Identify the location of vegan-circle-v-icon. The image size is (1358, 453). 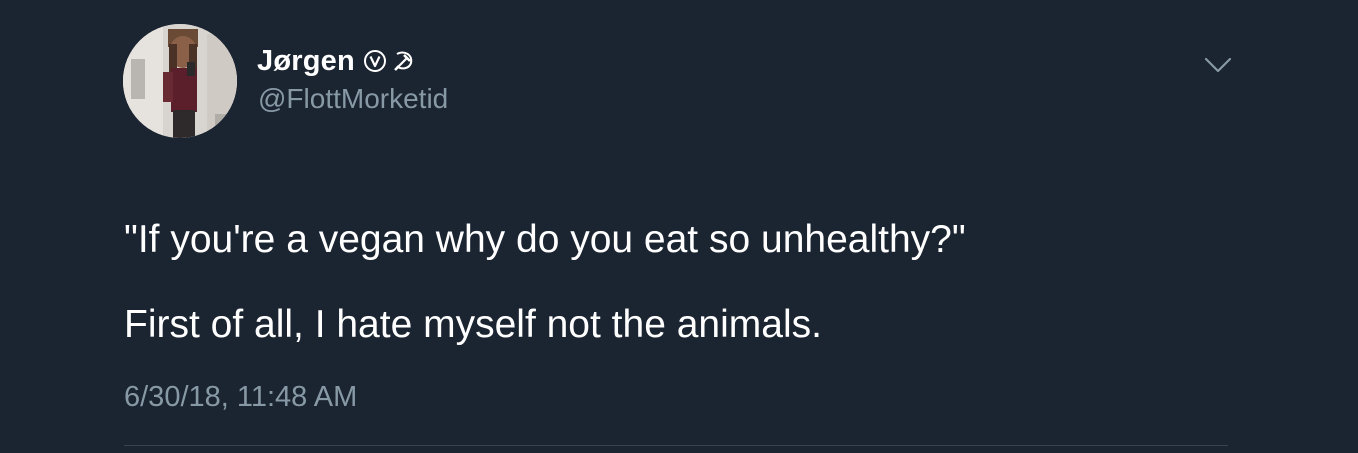
(374, 61).